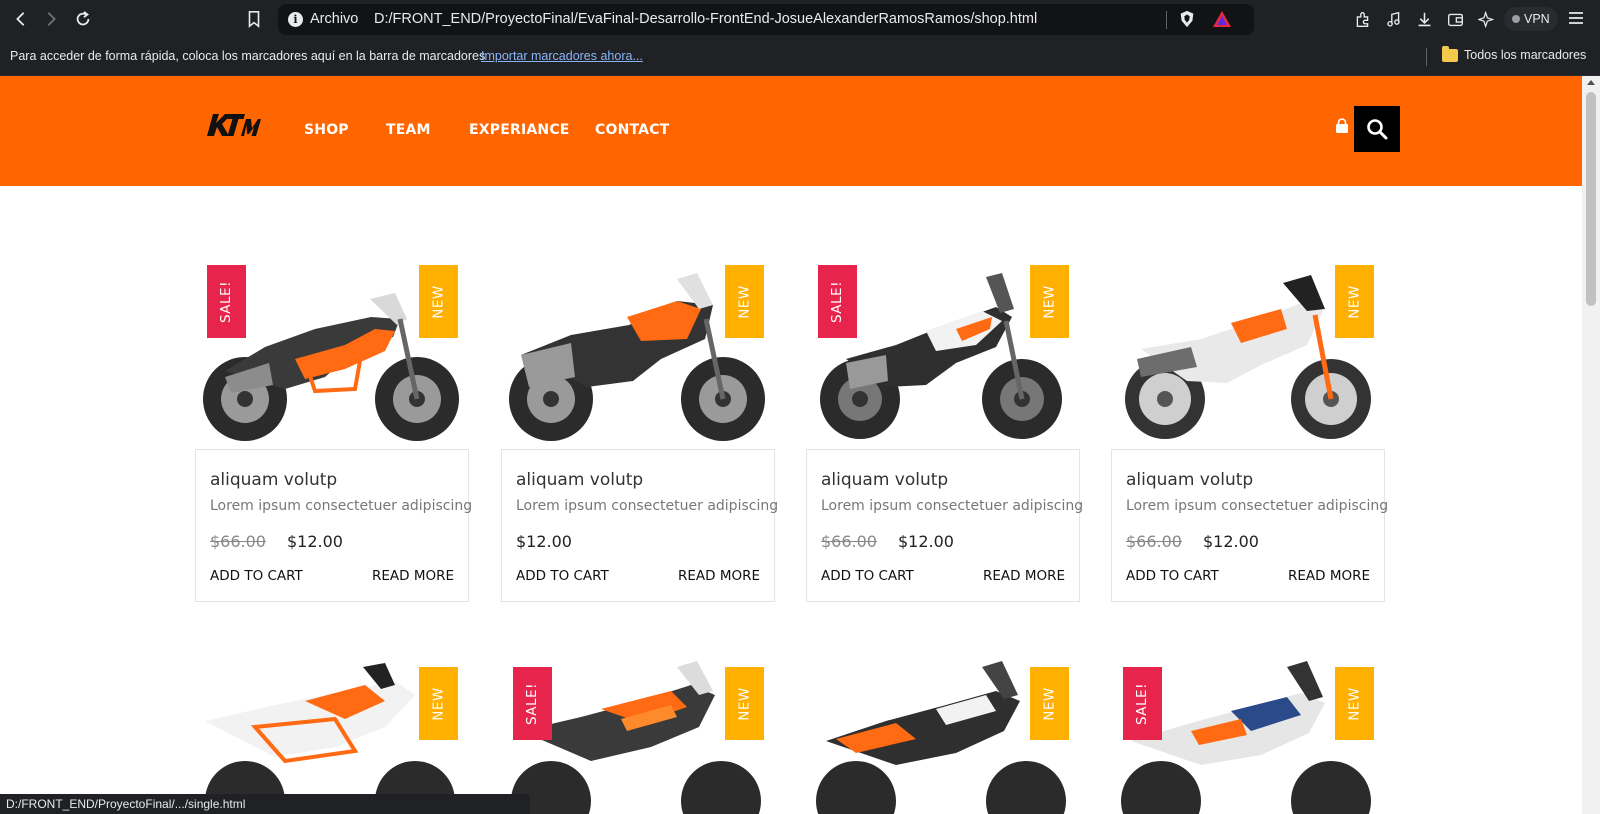 The height and width of the screenshot is (814, 1600). What do you see at coordinates (295, 19) in the screenshot?
I see `info-icon: i` at bounding box center [295, 19].